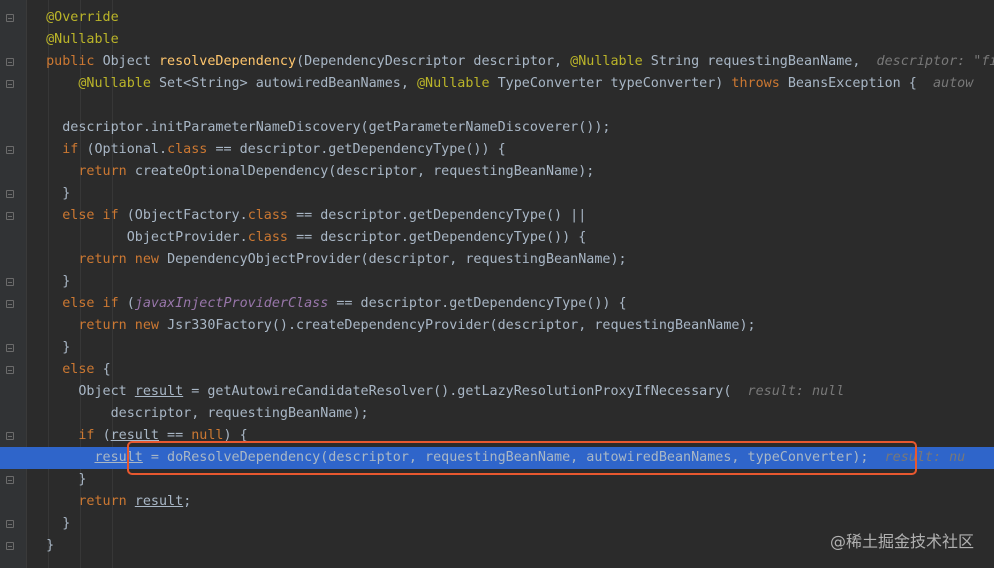  What do you see at coordinates (74, 61) in the screenshot?
I see `code-token: public` at bounding box center [74, 61].